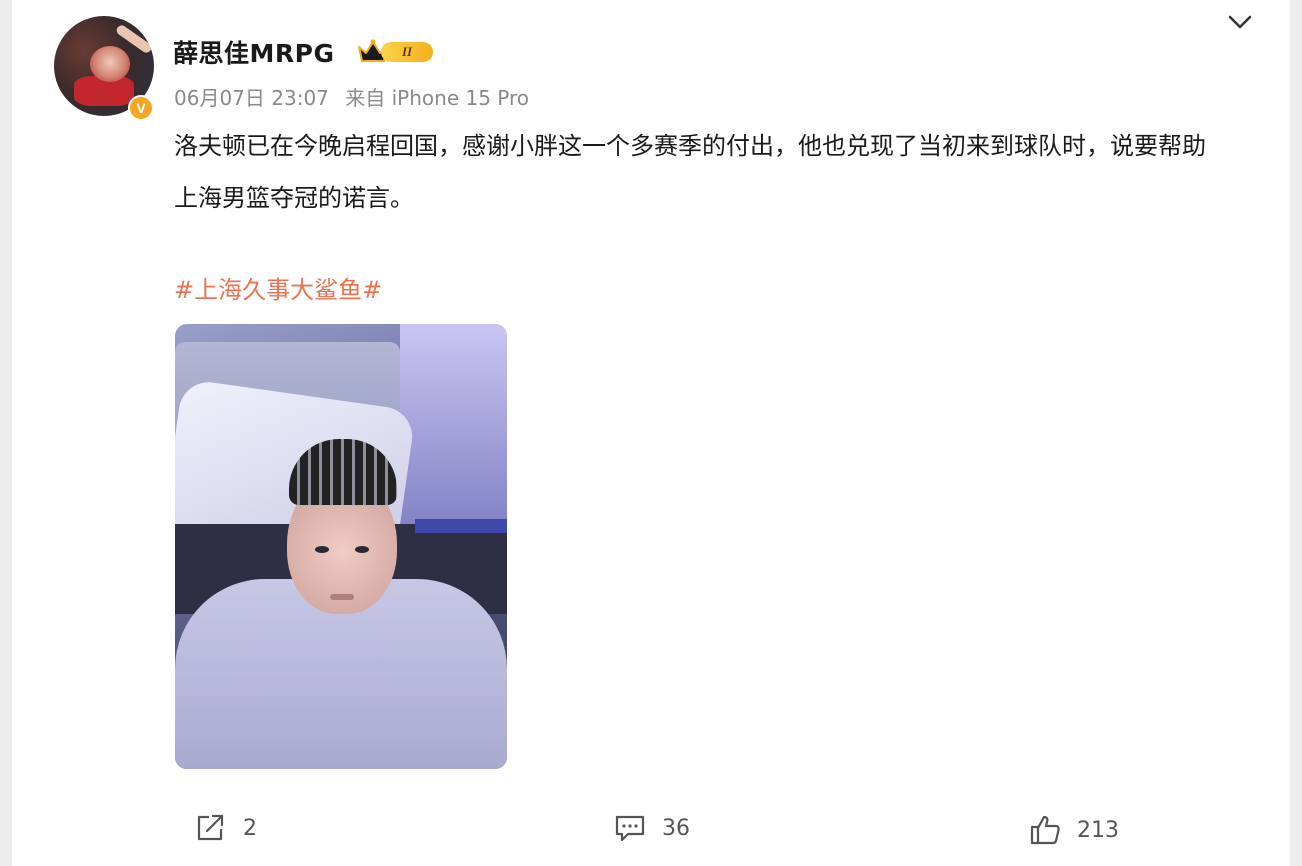 The height and width of the screenshot is (866, 1302). What do you see at coordinates (251, 98) in the screenshot?
I see `post-timestamp: 06月07日 23:07` at bounding box center [251, 98].